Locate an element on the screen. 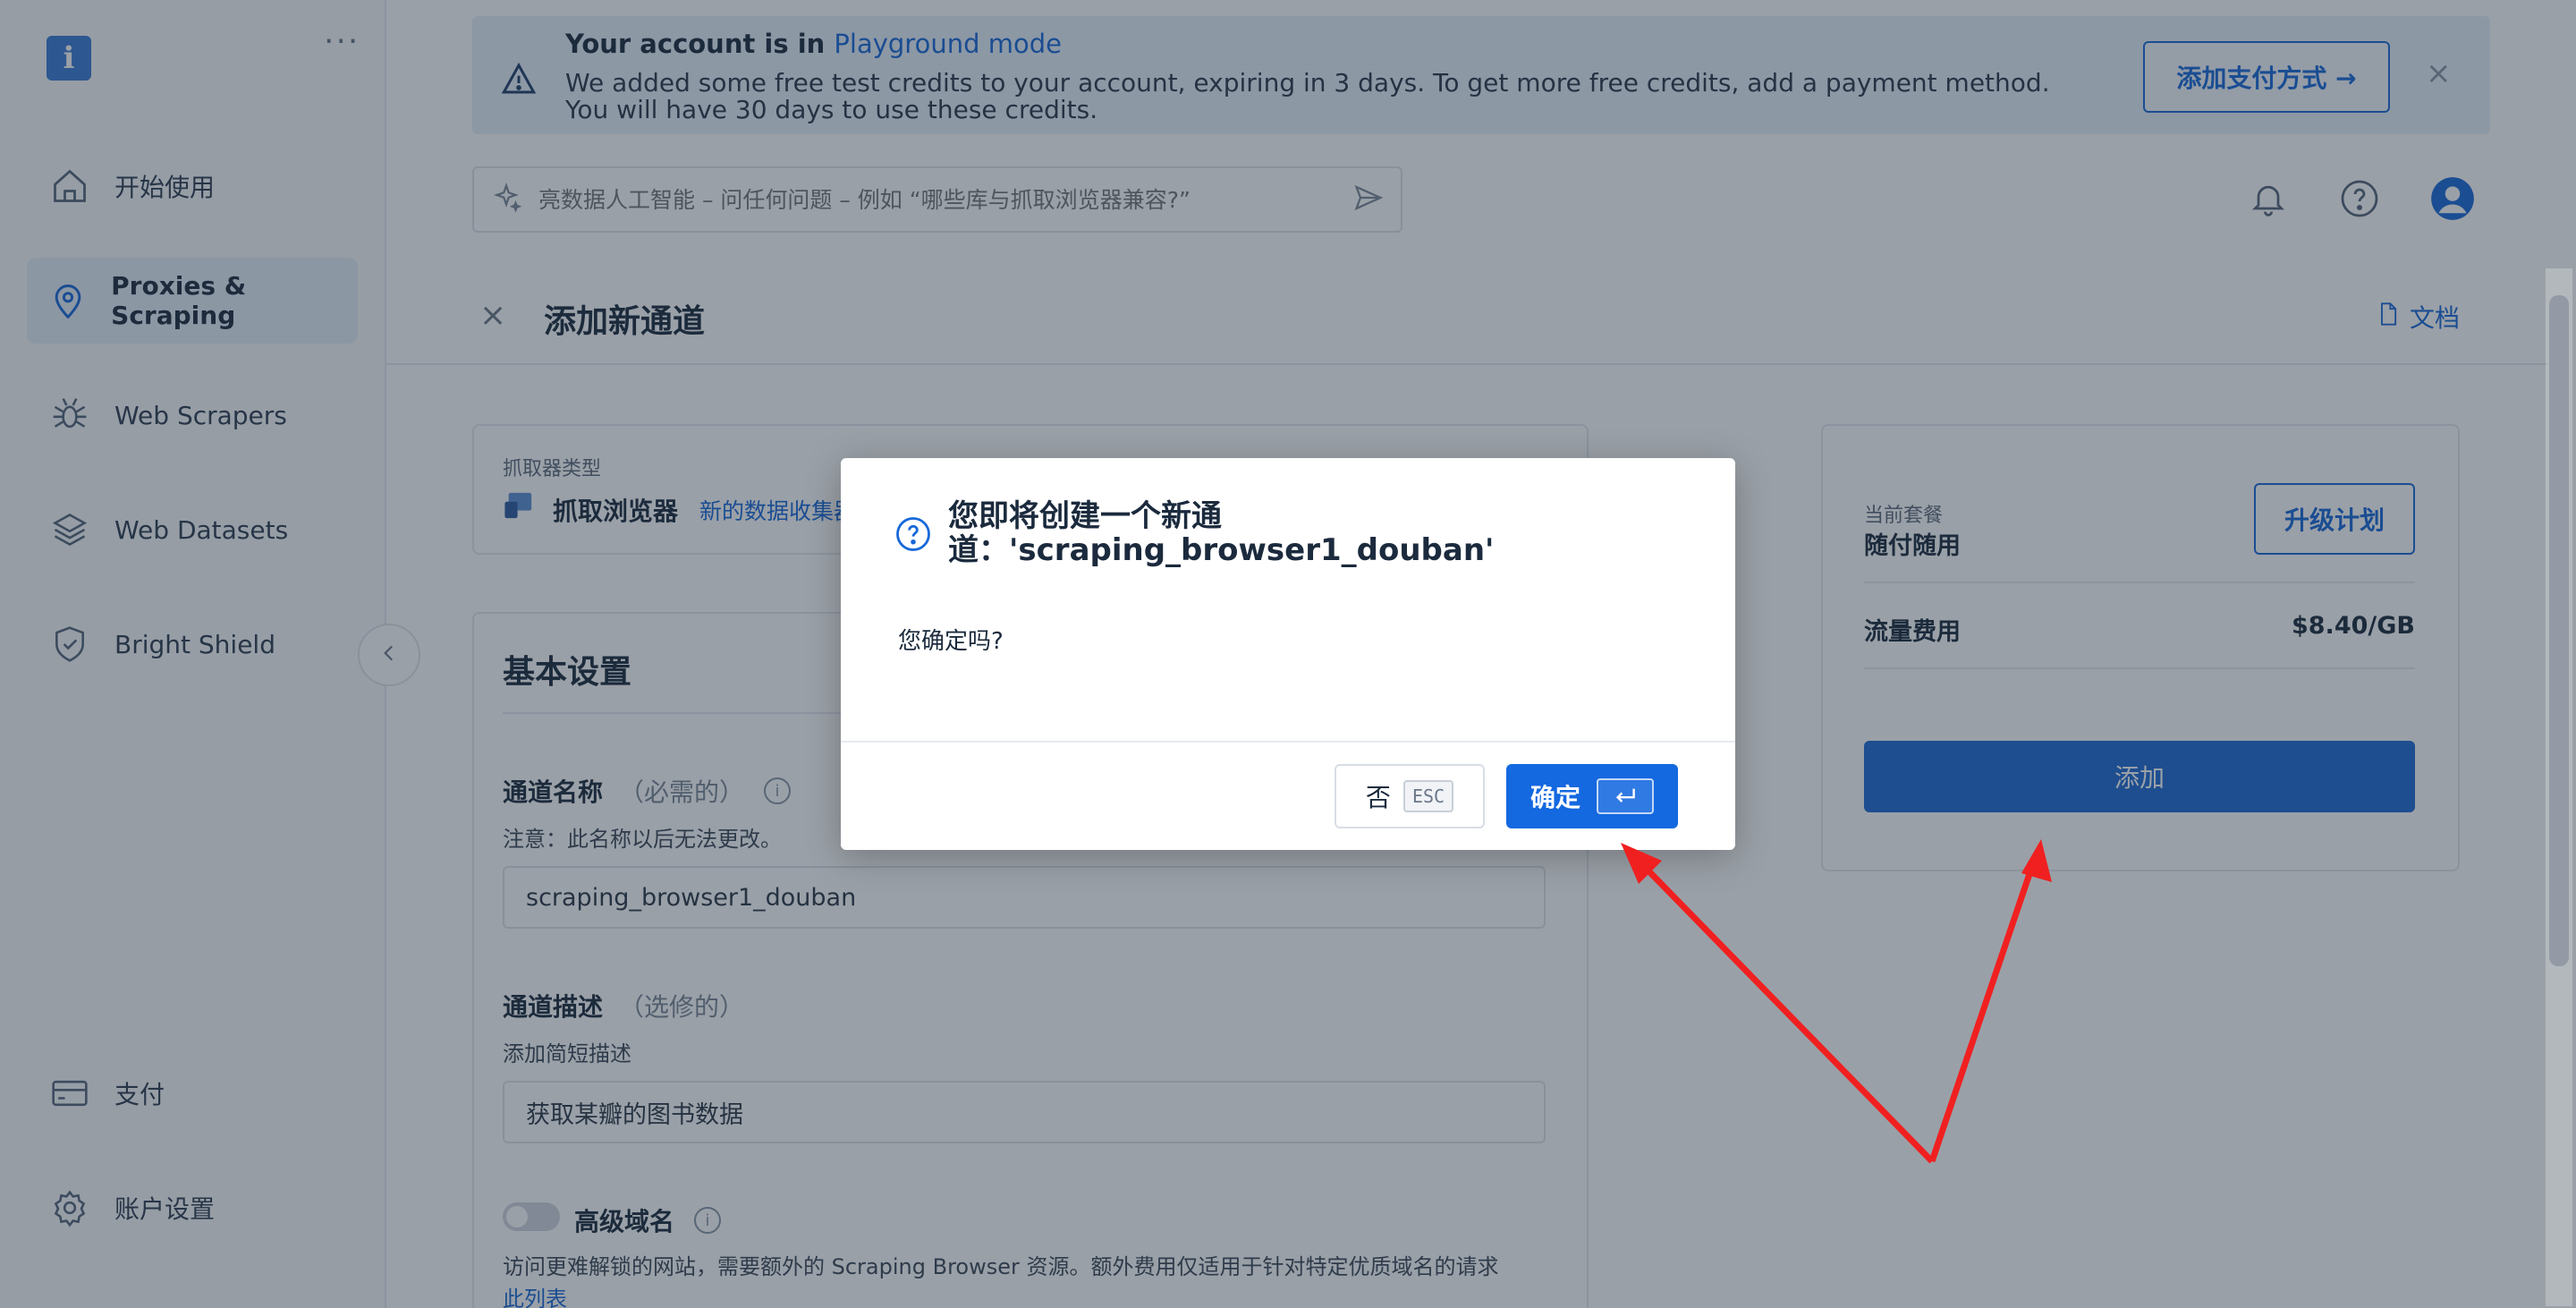 The height and width of the screenshot is (1308, 2576). dialog-message: 您确定吗? is located at coordinates (951, 641).